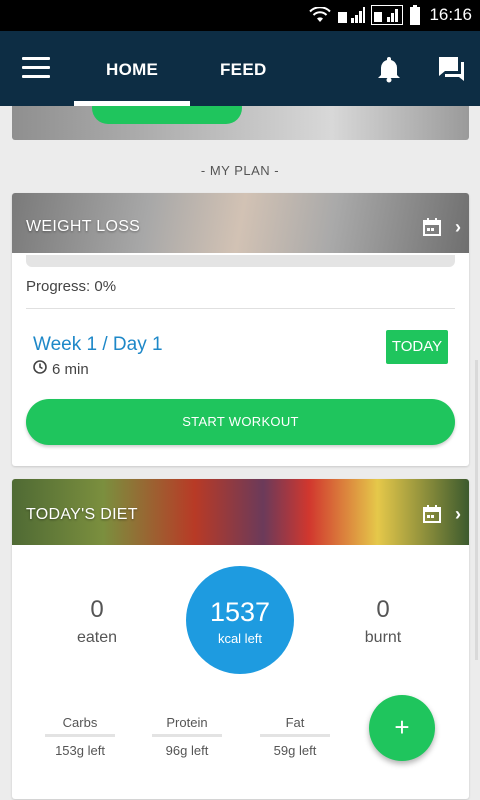 This screenshot has width=480, height=800. I want to click on eaten-label: eaten, so click(97, 637).